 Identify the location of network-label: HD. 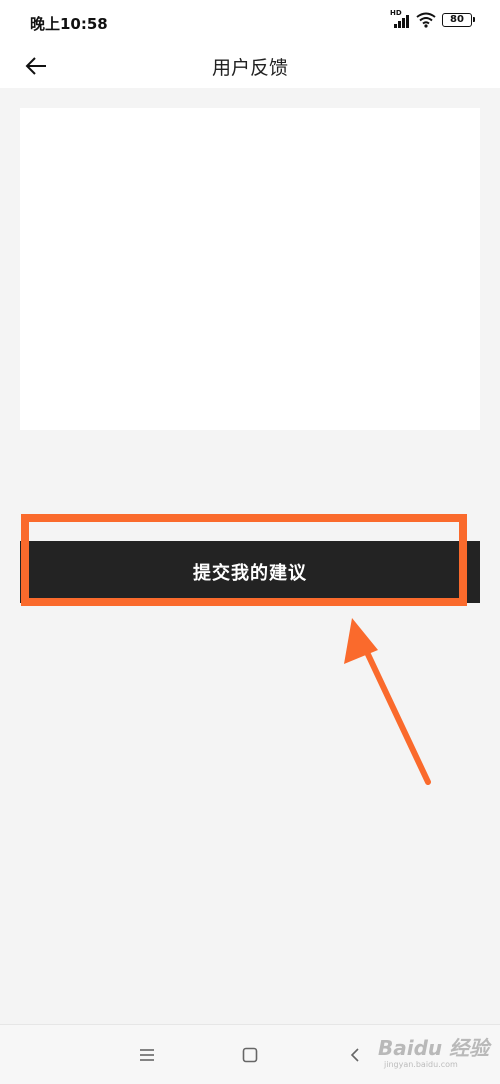
(396, 13).